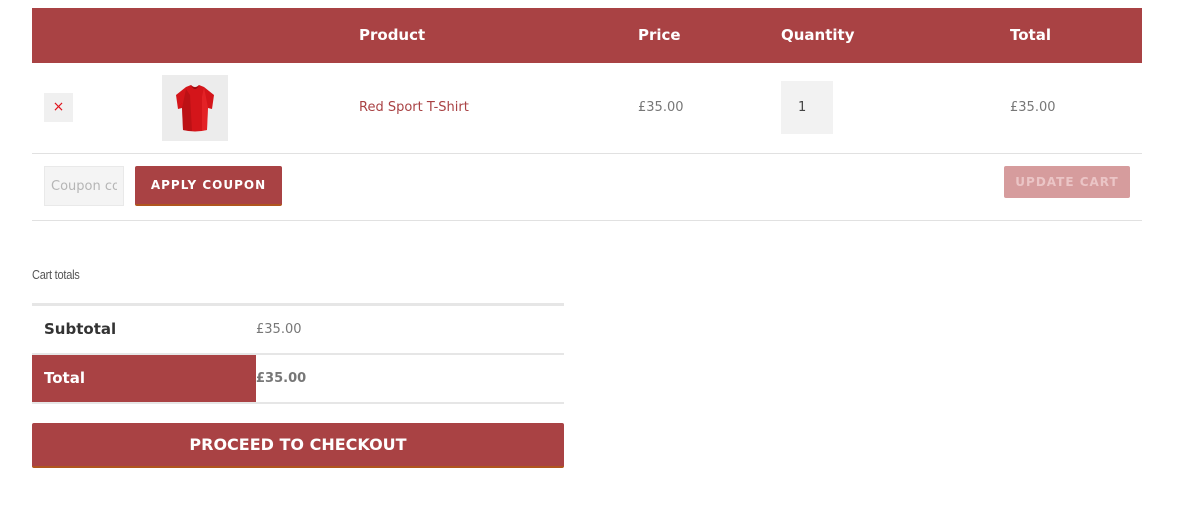  What do you see at coordinates (807, 107) in the screenshot?
I see `quantity-input` at bounding box center [807, 107].